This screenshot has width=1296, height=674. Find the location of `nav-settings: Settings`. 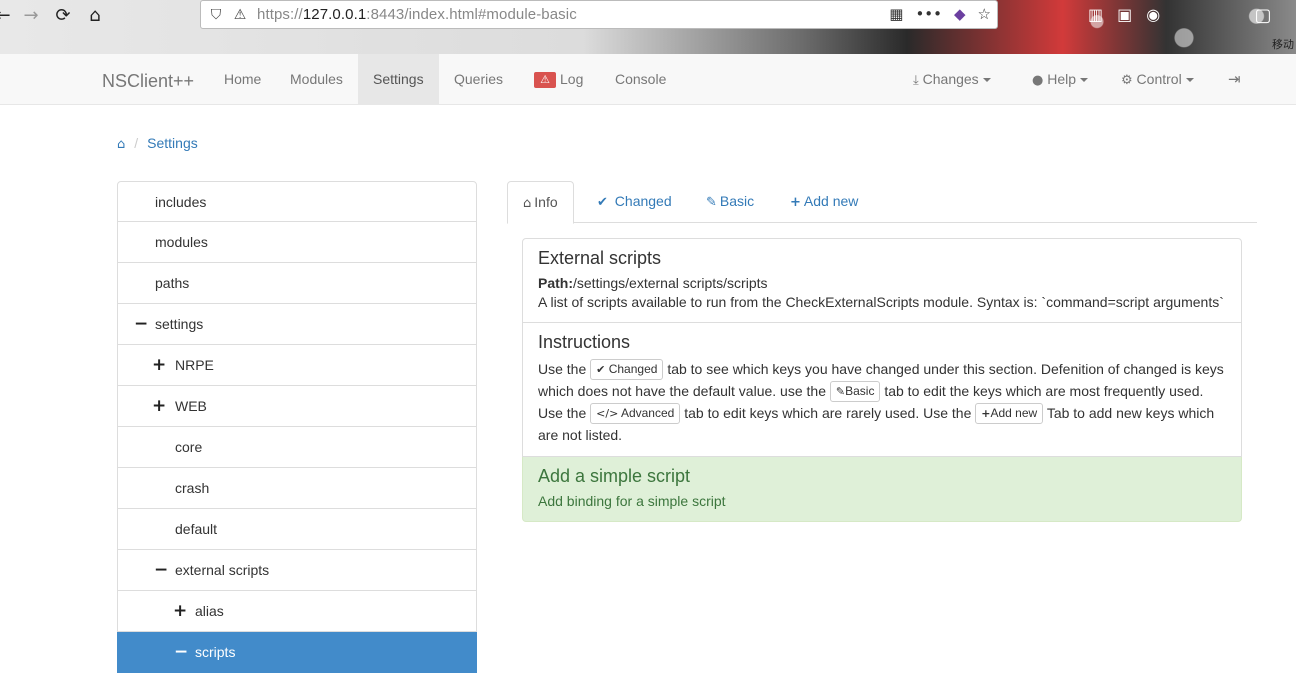

nav-settings: Settings is located at coordinates (398, 79).